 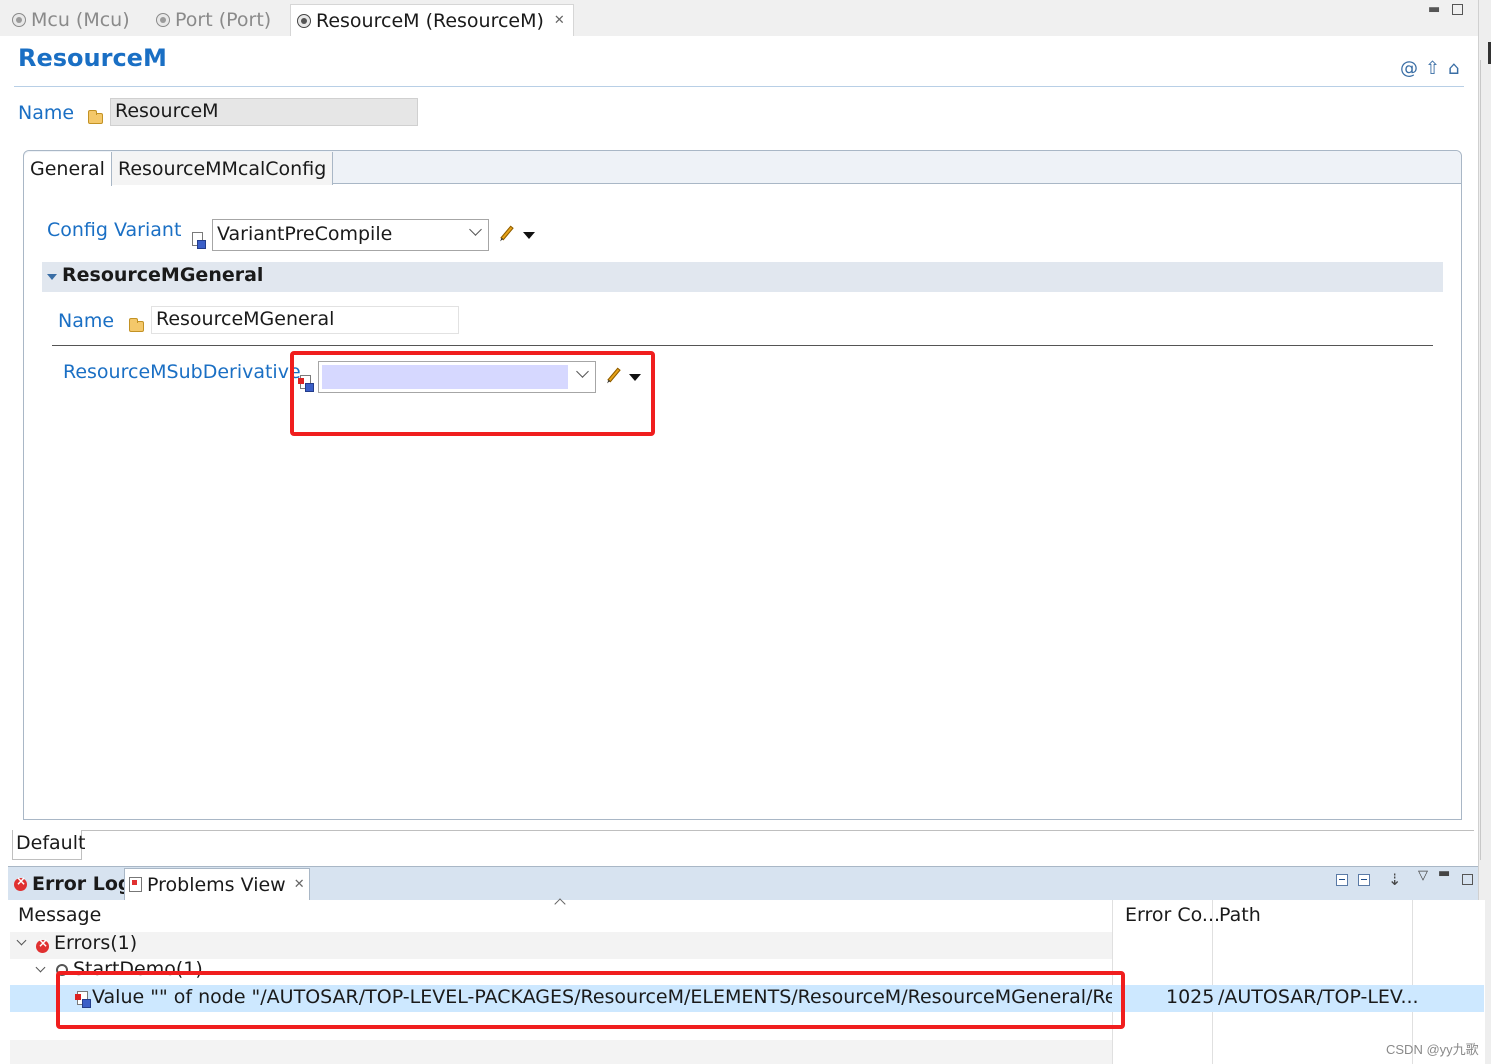 I want to click on tree-item-errors: Errors(1), so click(x=95, y=943).